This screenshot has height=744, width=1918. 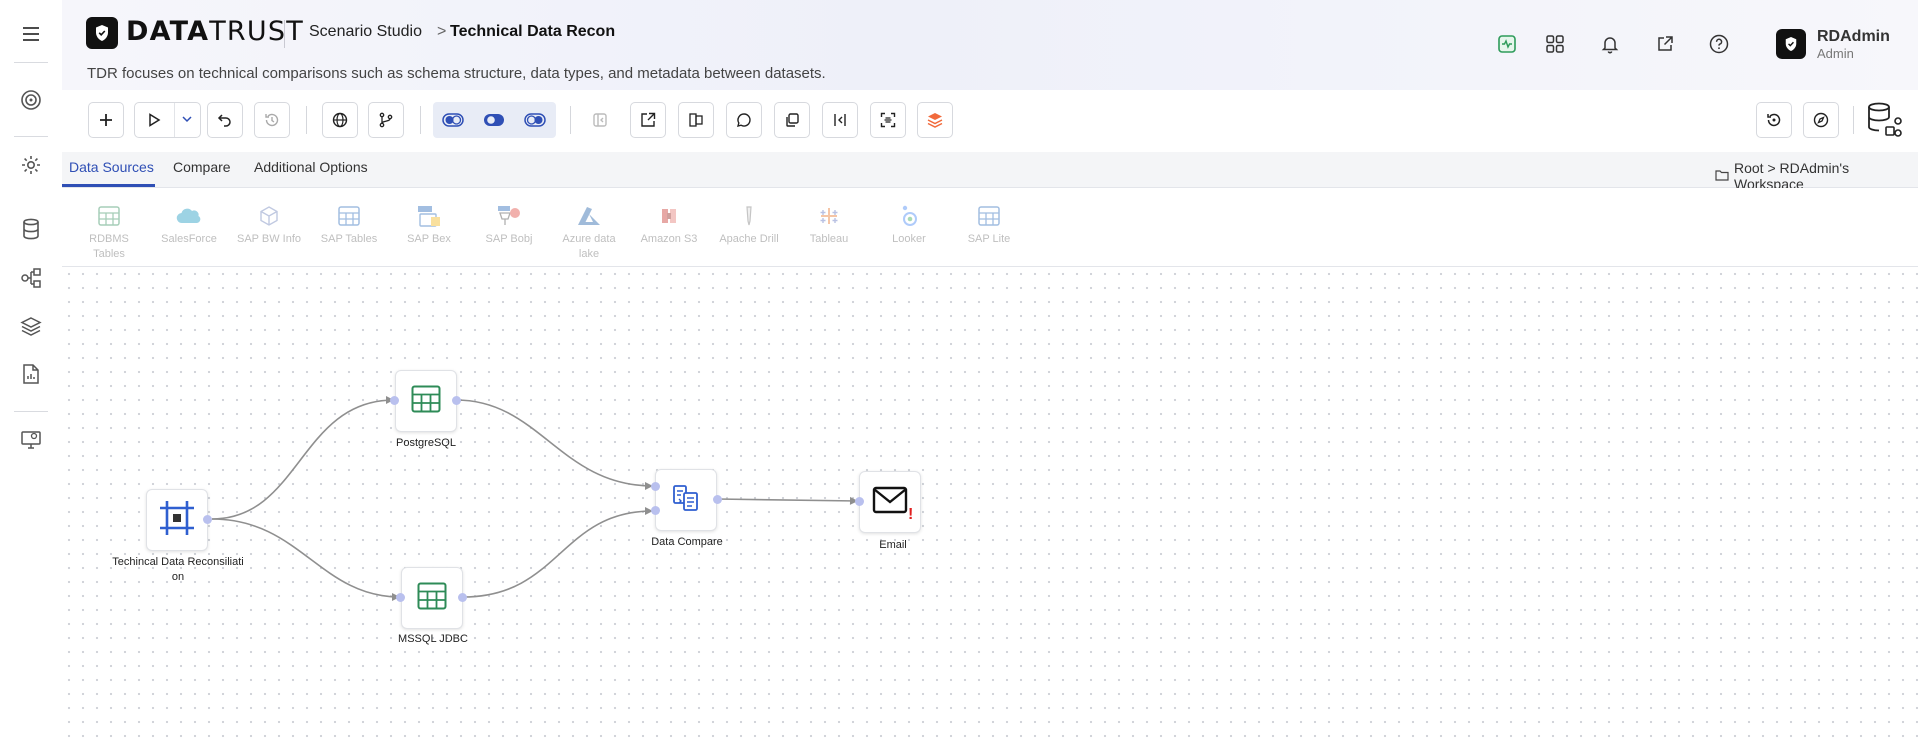 I want to click on palette-item-label: SalesForce, so click(x=189, y=239).